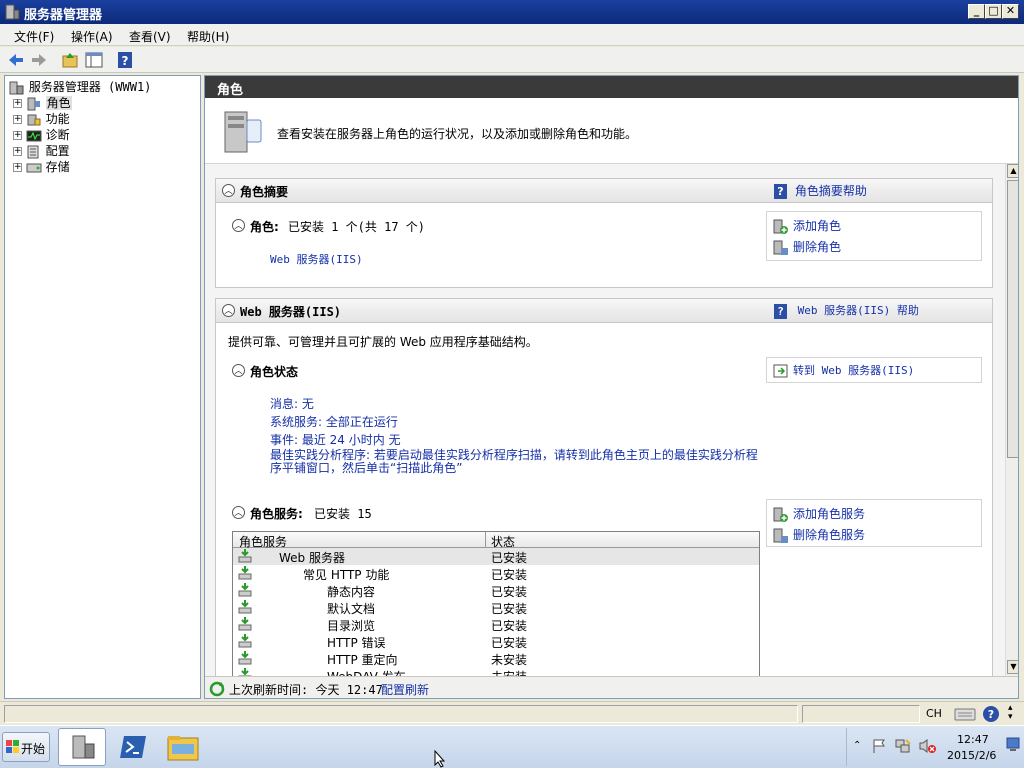 The image size is (1024, 768). I want to click on menu-help: 帮助(H), so click(208, 36).